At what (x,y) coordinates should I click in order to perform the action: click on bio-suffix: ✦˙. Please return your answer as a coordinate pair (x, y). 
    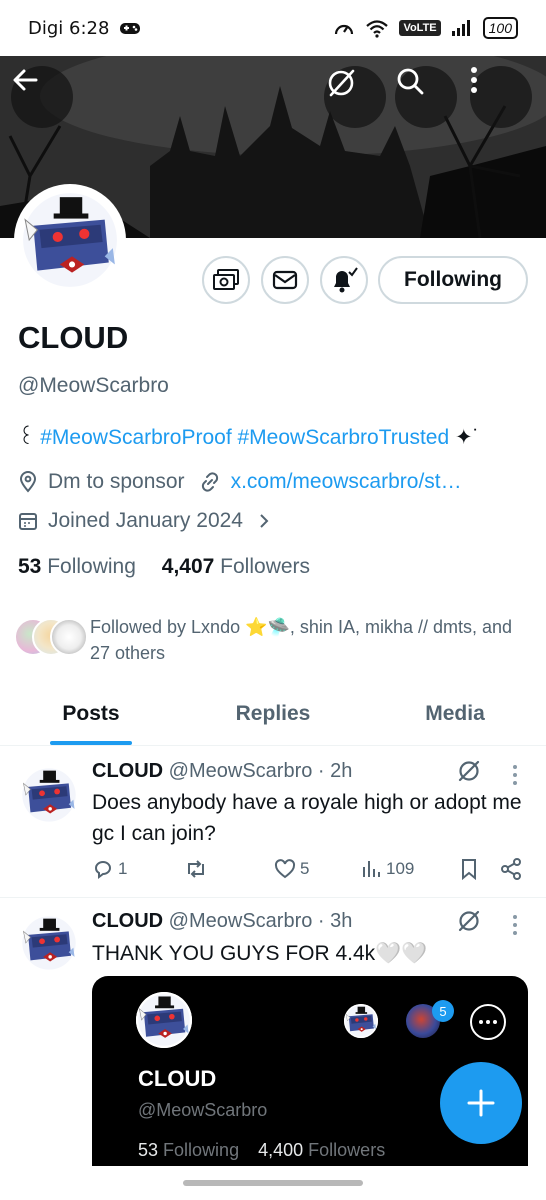
    Looking at the image, I should click on (467, 437).